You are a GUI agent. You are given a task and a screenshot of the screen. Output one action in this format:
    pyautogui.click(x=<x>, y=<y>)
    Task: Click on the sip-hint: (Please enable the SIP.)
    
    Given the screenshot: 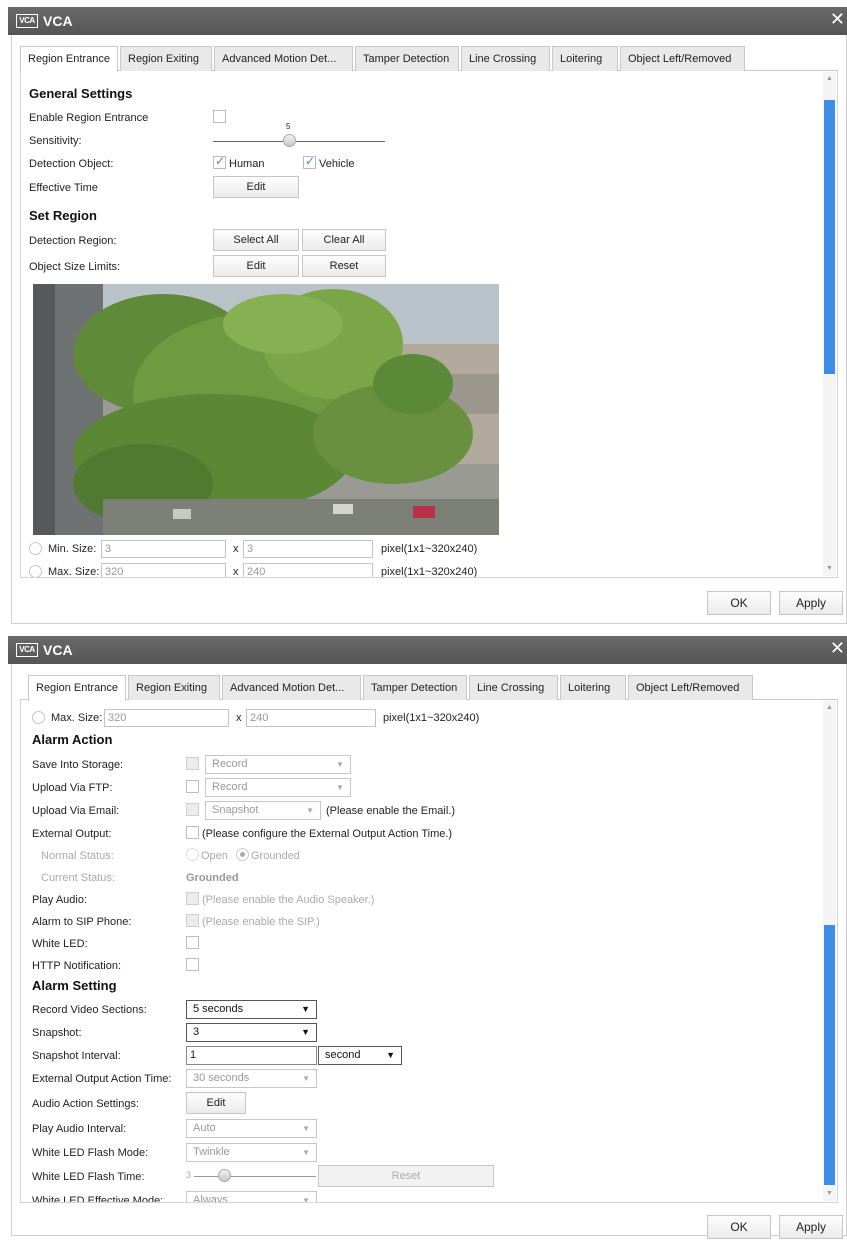 What is the action you would take?
    pyautogui.click(x=261, y=922)
    